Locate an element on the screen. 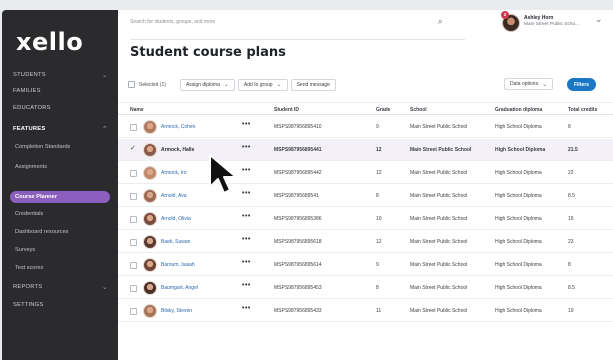 Image resolution: width=613 pixels, height=360 pixels. column-header-name: Name is located at coordinates (137, 110).